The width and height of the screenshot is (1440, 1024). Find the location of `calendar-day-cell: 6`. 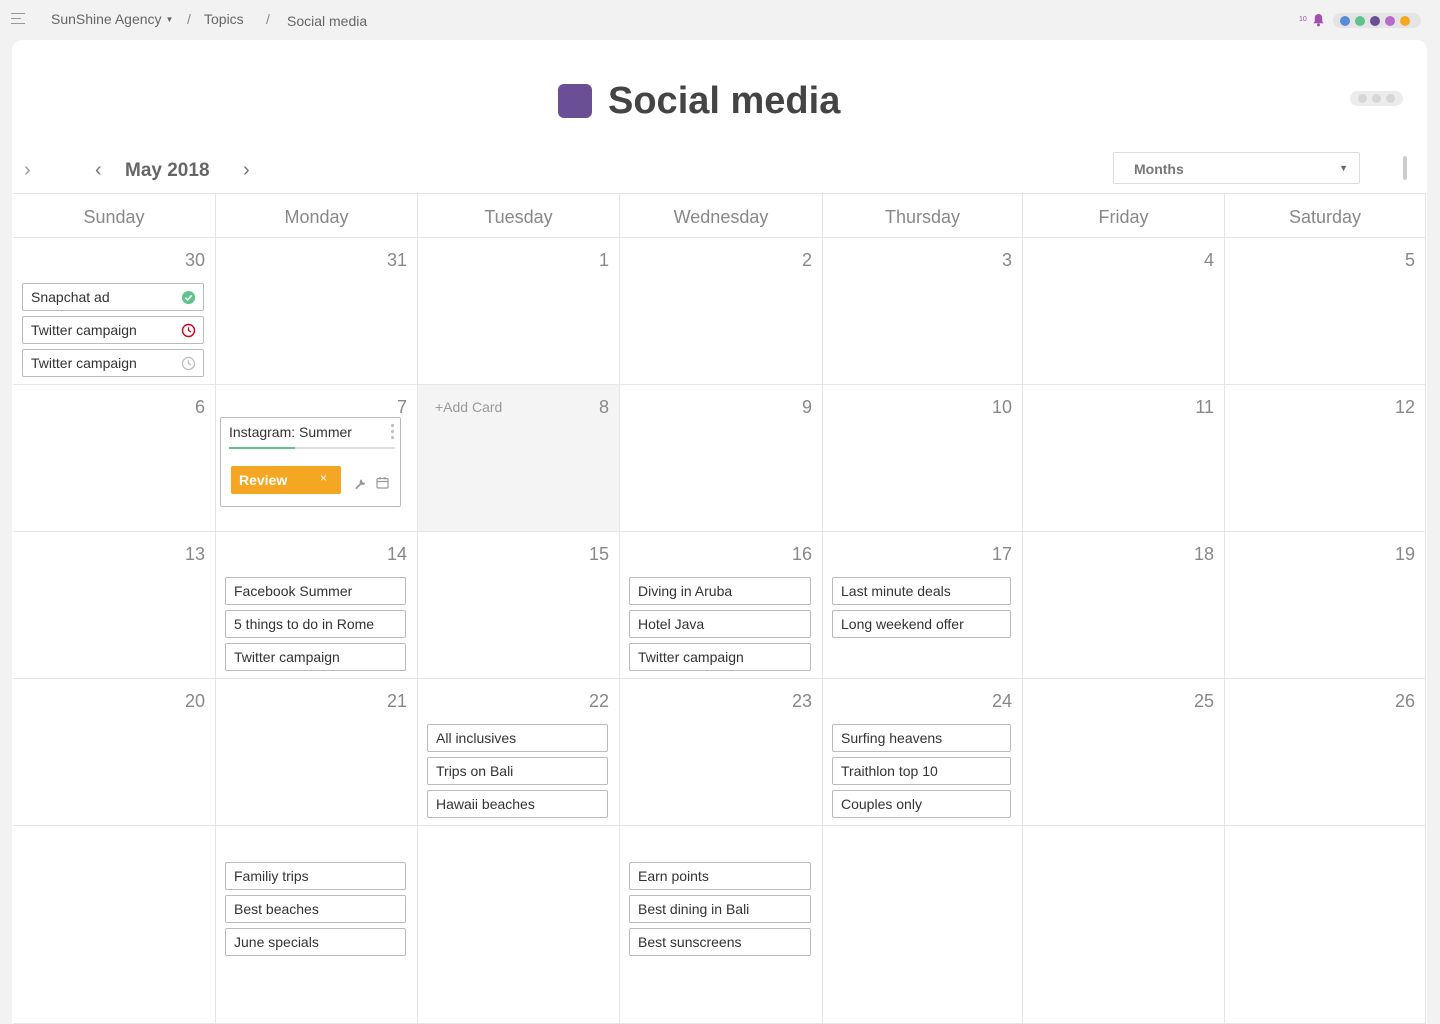

calendar-day-cell: 6 is located at coordinates (114, 458).